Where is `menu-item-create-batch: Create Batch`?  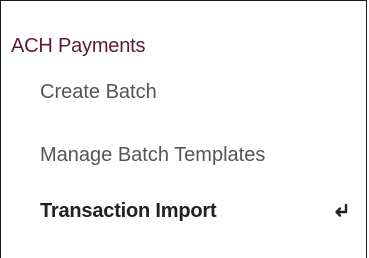 menu-item-create-batch: Create Batch is located at coordinates (98, 92).